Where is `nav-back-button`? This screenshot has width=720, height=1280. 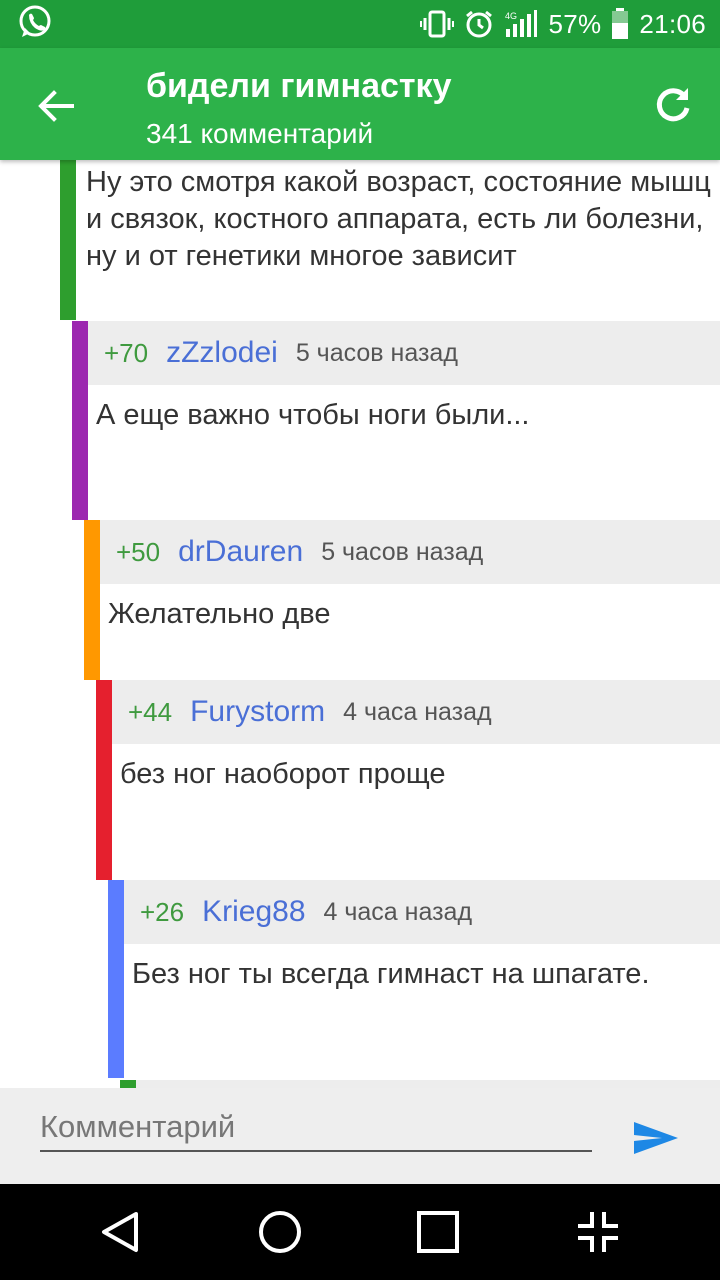 nav-back-button is located at coordinates (120, 1232).